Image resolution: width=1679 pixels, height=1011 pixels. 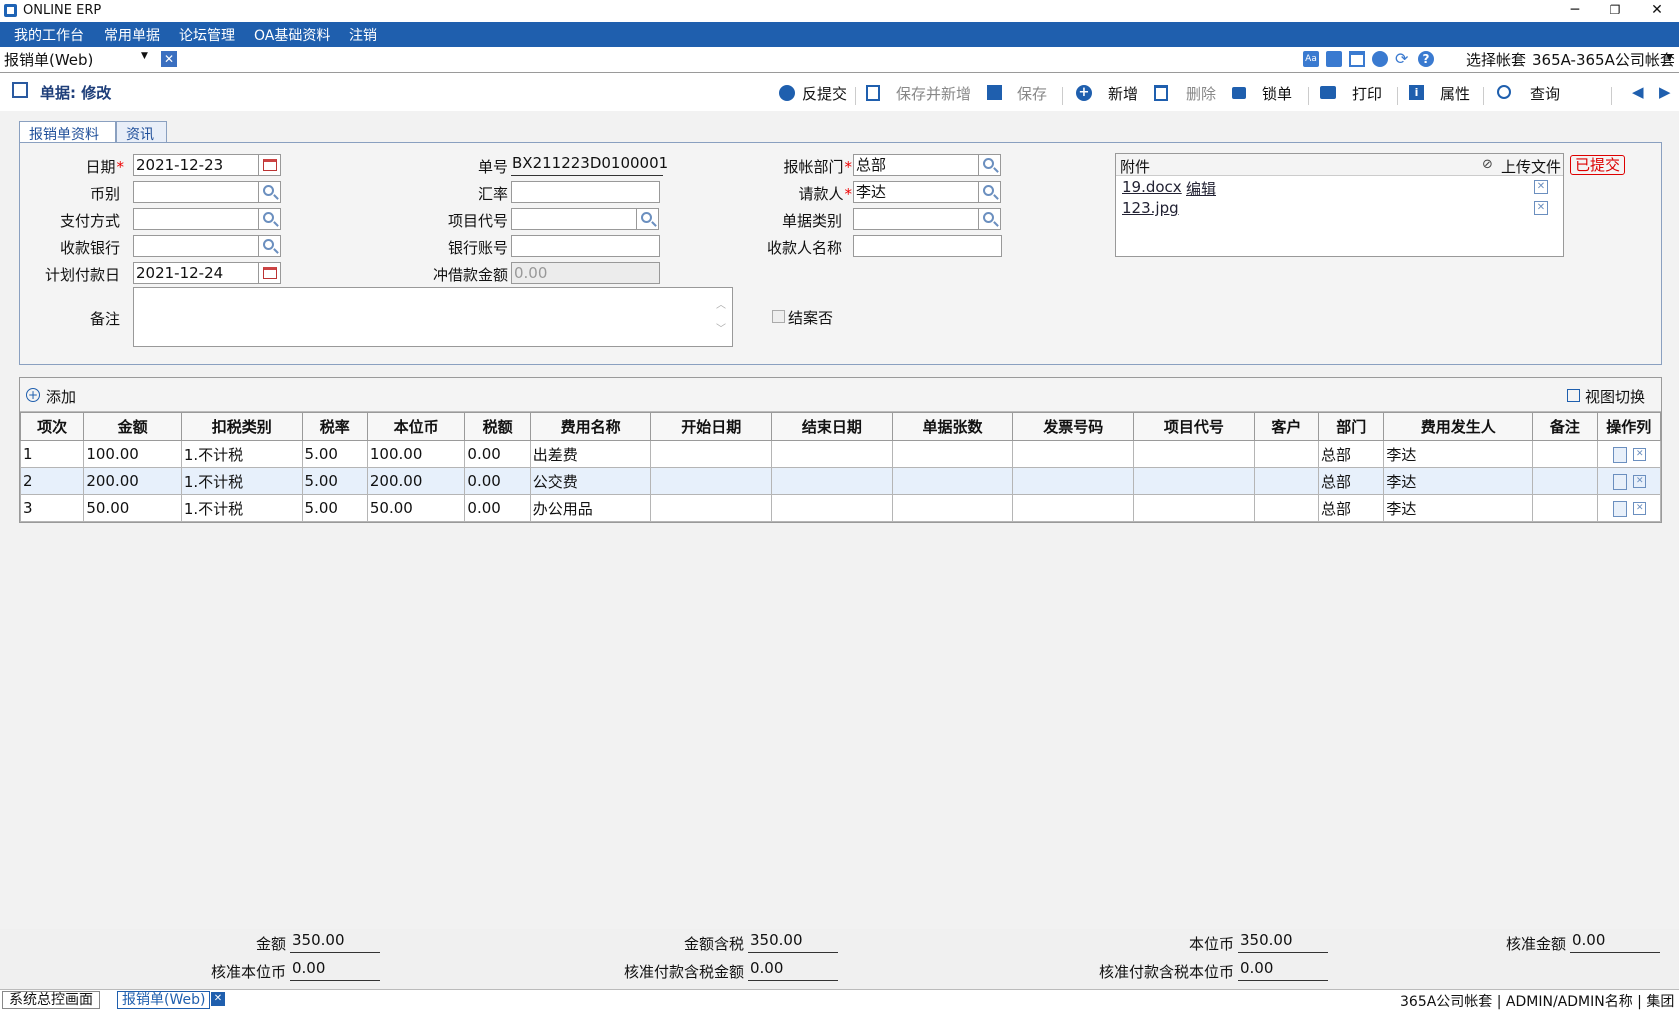 What do you see at coordinates (990, 219) in the screenshot?
I see `doctype-lookup-button` at bounding box center [990, 219].